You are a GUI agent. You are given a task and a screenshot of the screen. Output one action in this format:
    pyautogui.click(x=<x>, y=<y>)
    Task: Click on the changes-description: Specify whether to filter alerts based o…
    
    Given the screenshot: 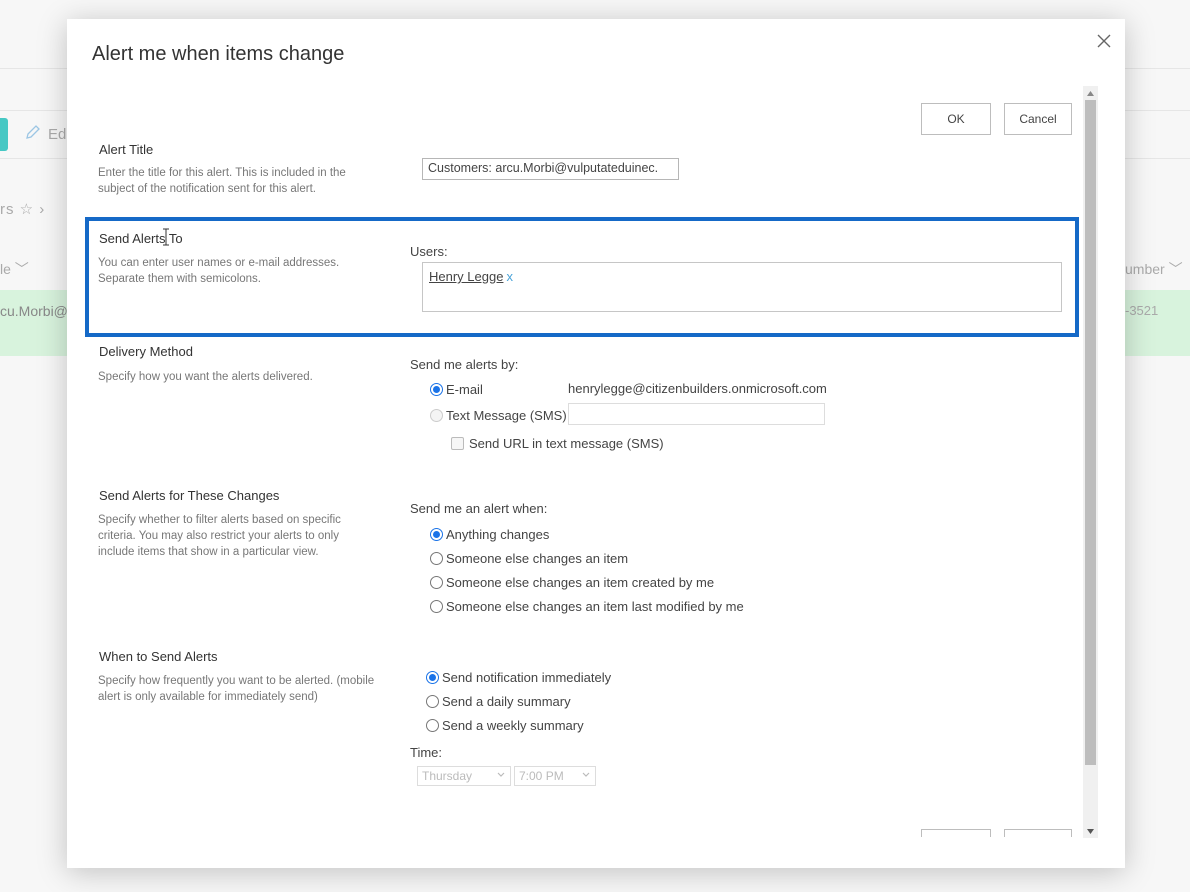 What is the action you would take?
    pyautogui.click(x=219, y=536)
    